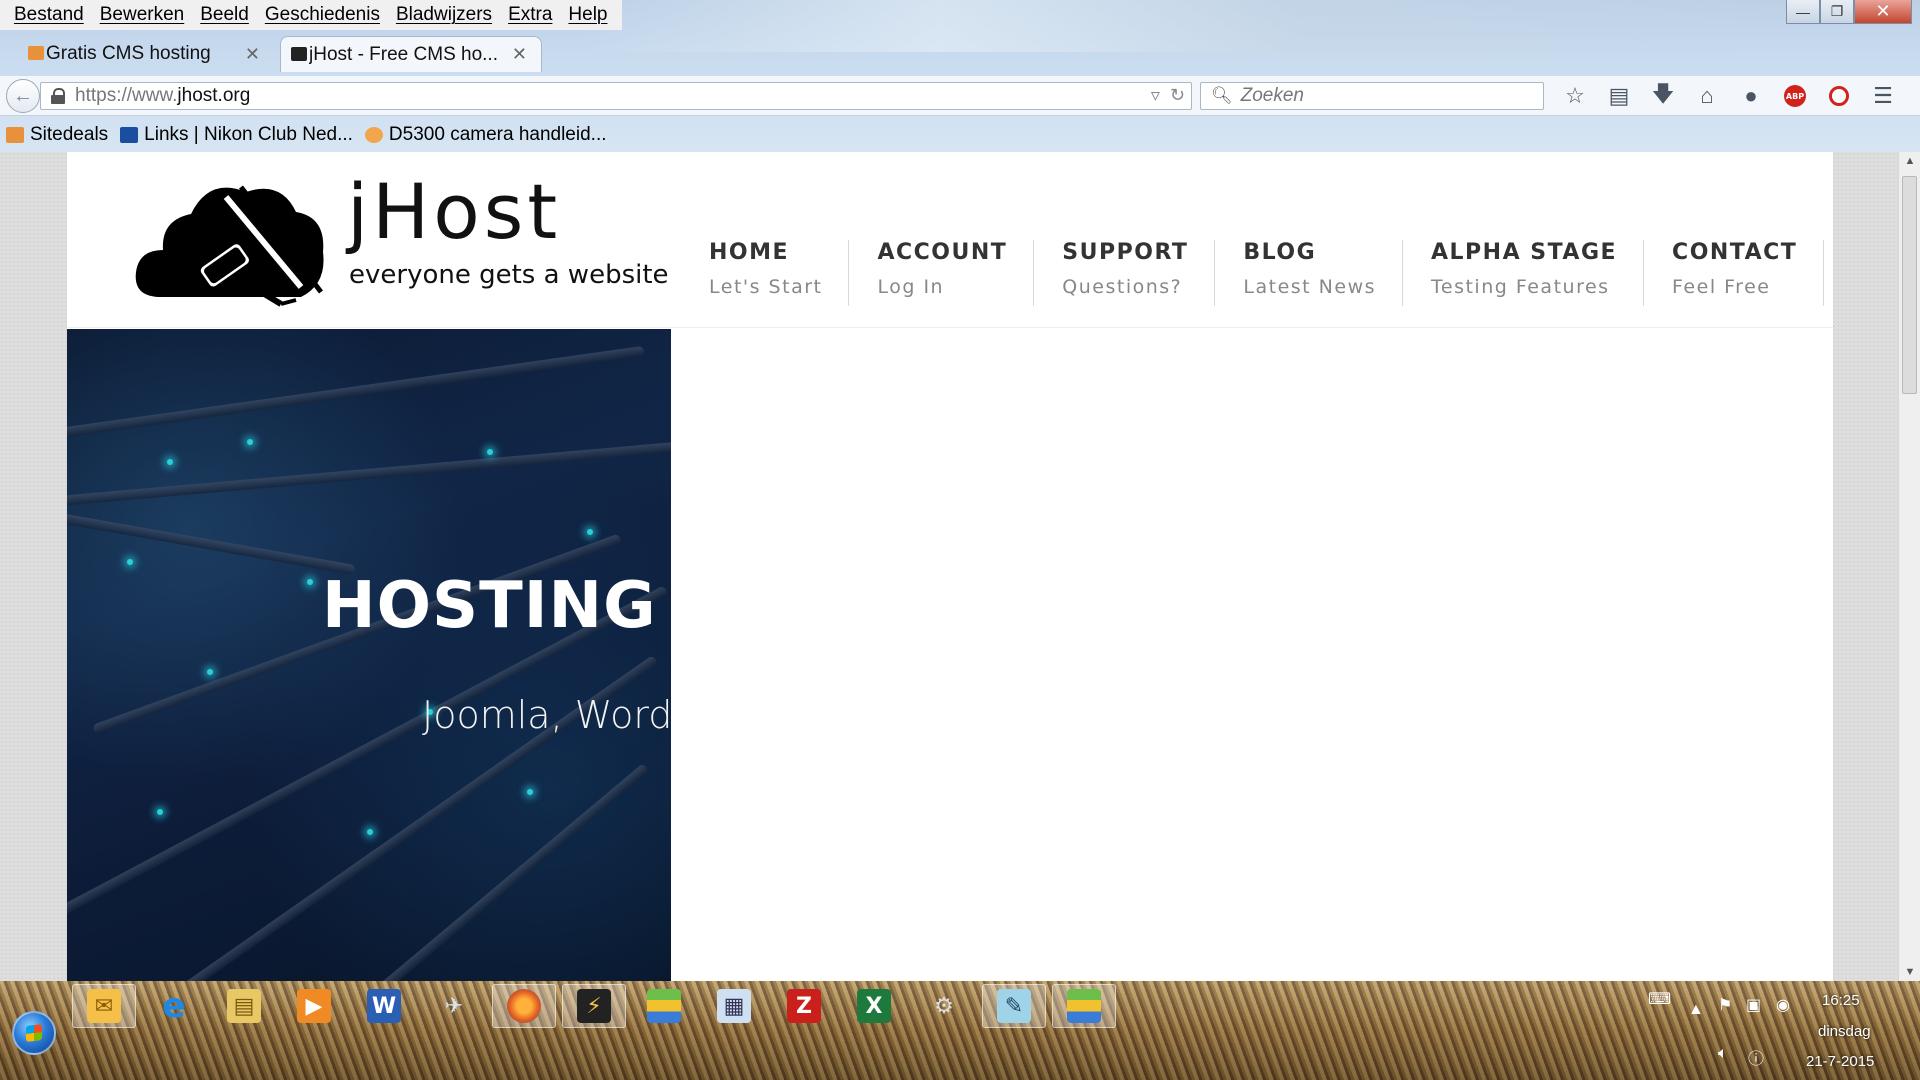  What do you see at coordinates (214, 95) in the screenshot?
I see `url-domain: jhost.org` at bounding box center [214, 95].